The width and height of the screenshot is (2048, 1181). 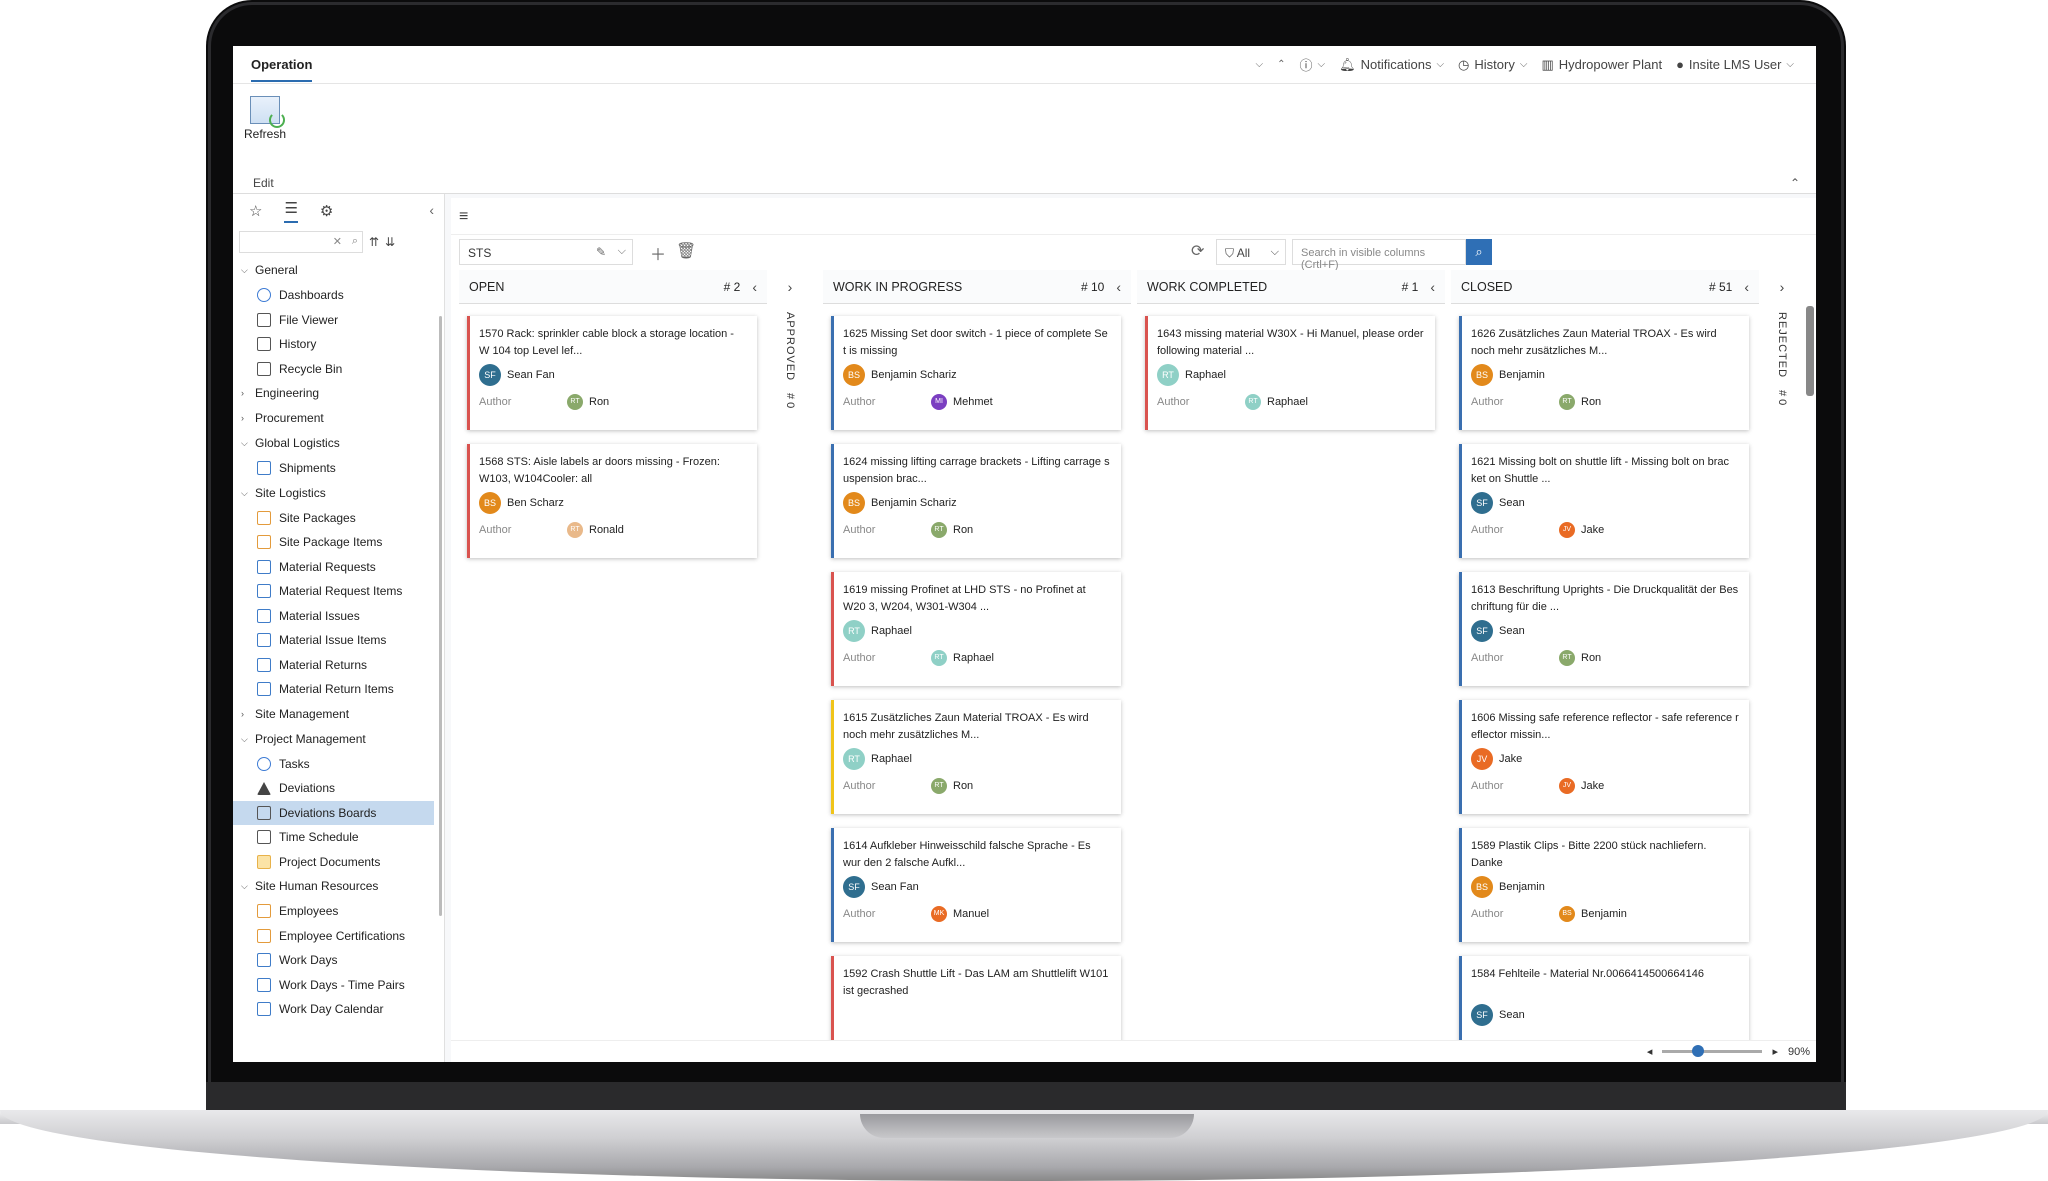 I want to click on project-selector: ▥ Hydropower Plant, so click(x=1601, y=65).